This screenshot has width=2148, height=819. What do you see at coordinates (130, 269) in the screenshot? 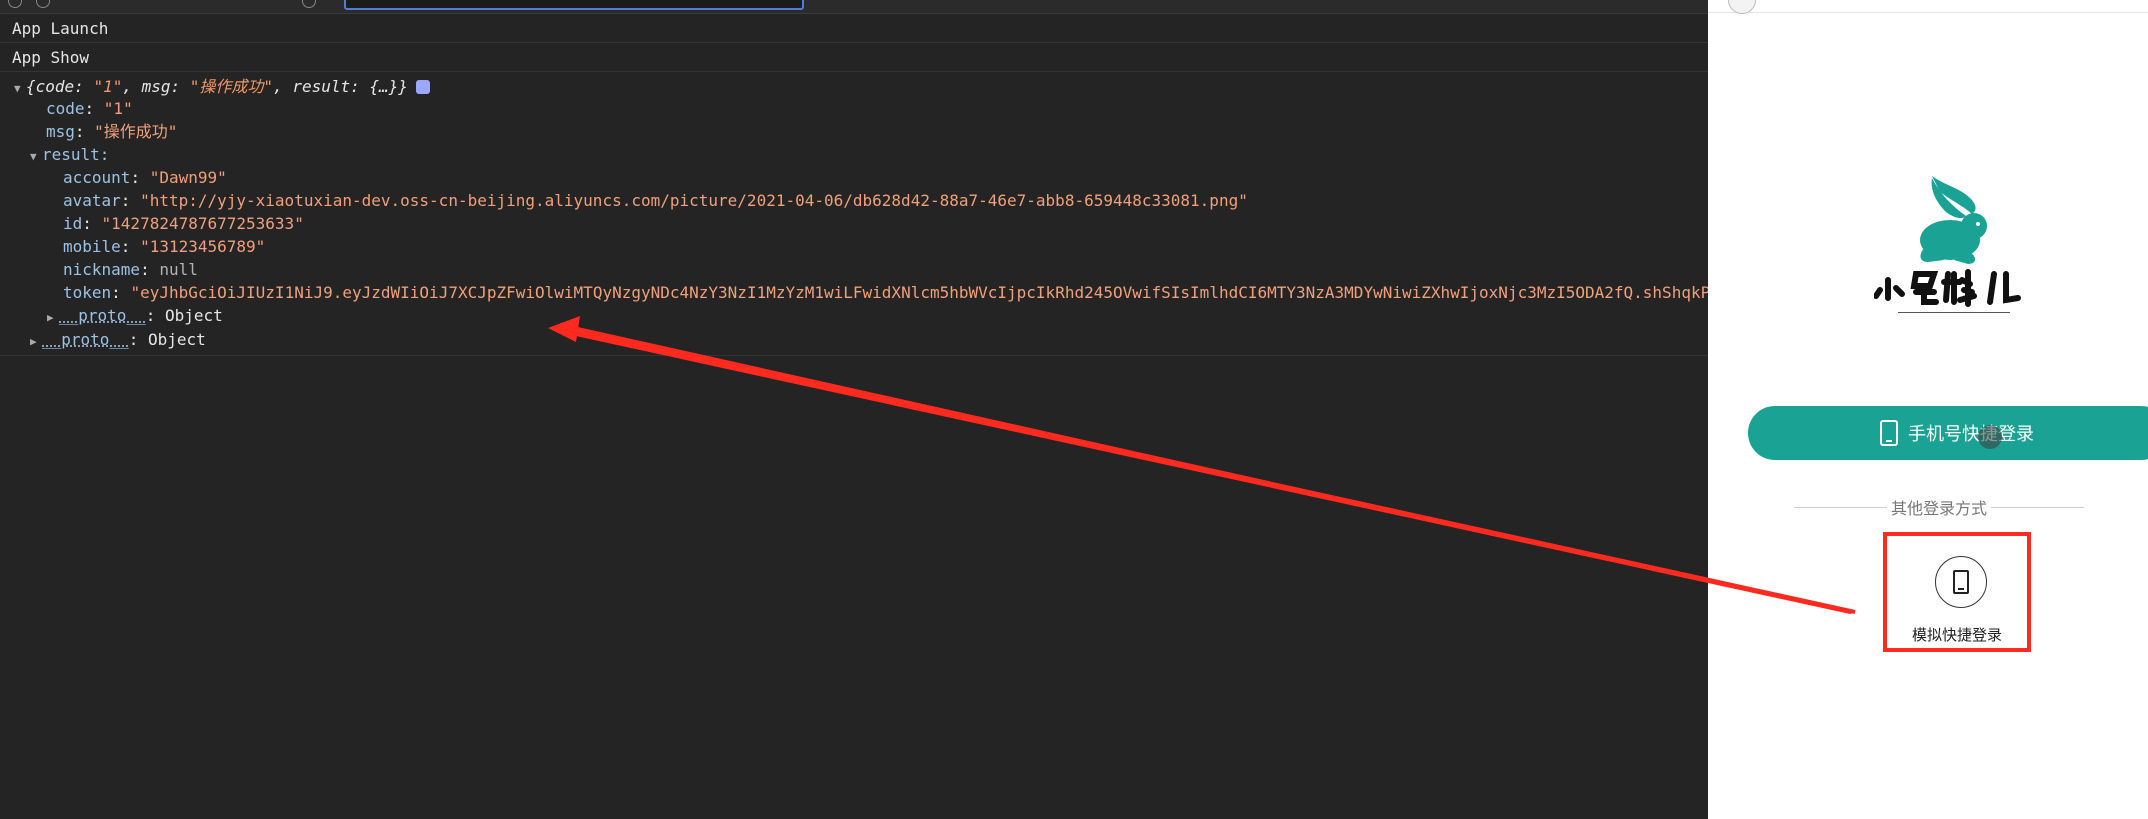
I see `property-nickname: nickname: null` at bounding box center [130, 269].